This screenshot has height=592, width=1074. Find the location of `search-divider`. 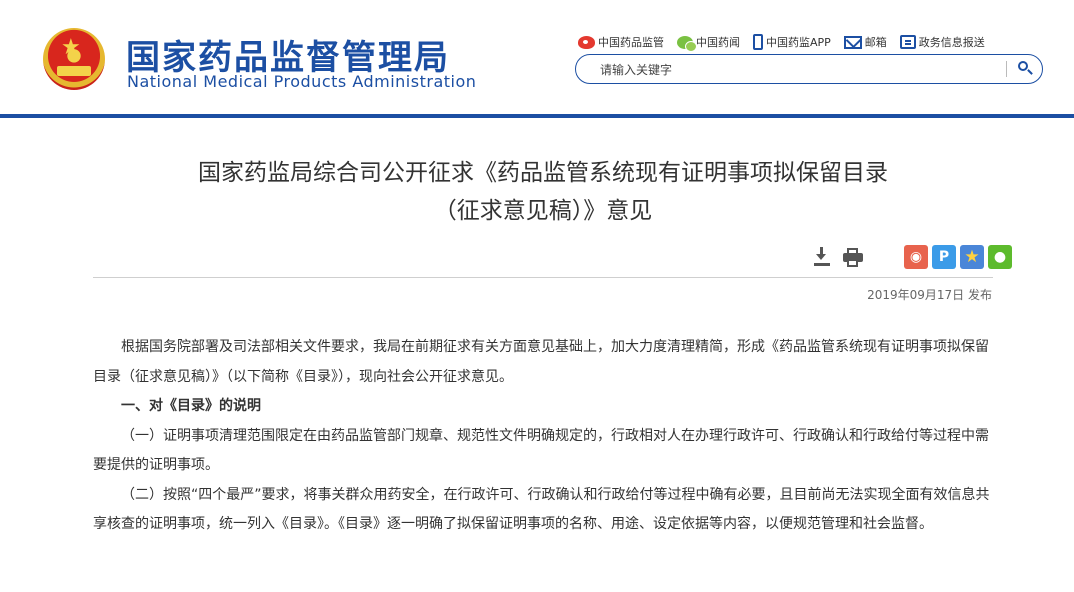

search-divider is located at coordinates (1006, 69).